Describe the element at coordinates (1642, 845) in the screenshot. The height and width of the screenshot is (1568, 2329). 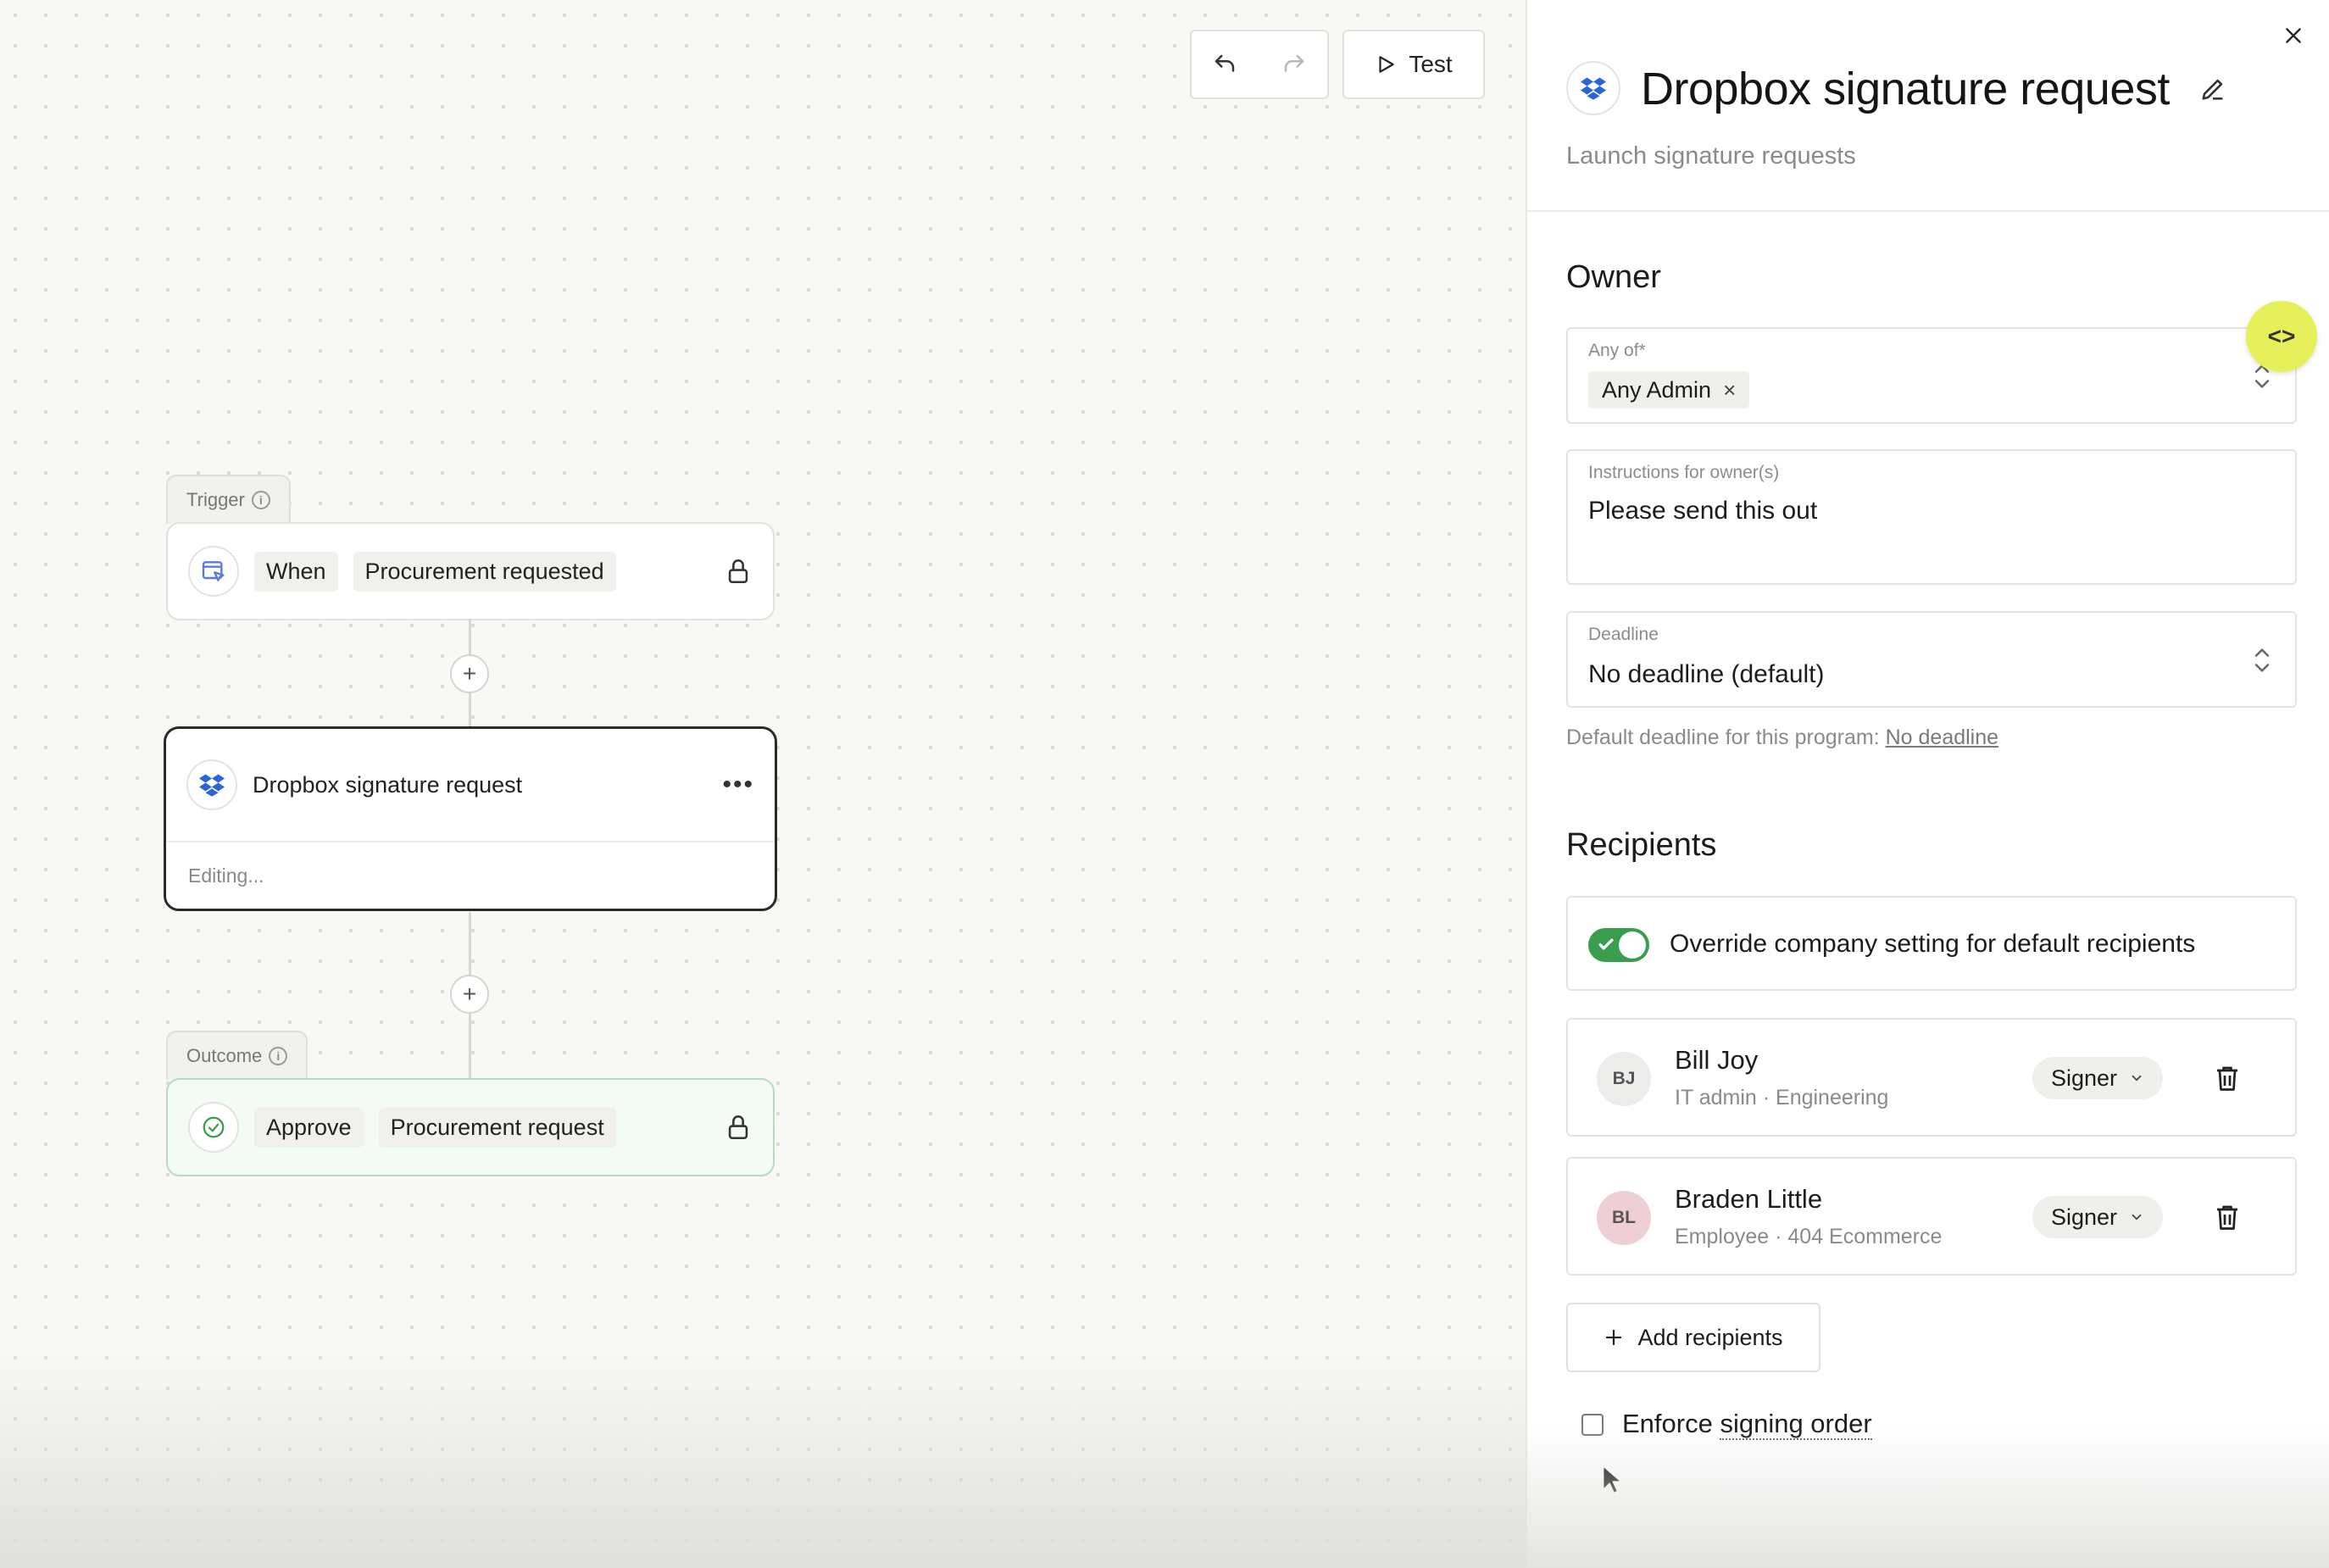
I see `recipients-section-title: Recipients` at that location.